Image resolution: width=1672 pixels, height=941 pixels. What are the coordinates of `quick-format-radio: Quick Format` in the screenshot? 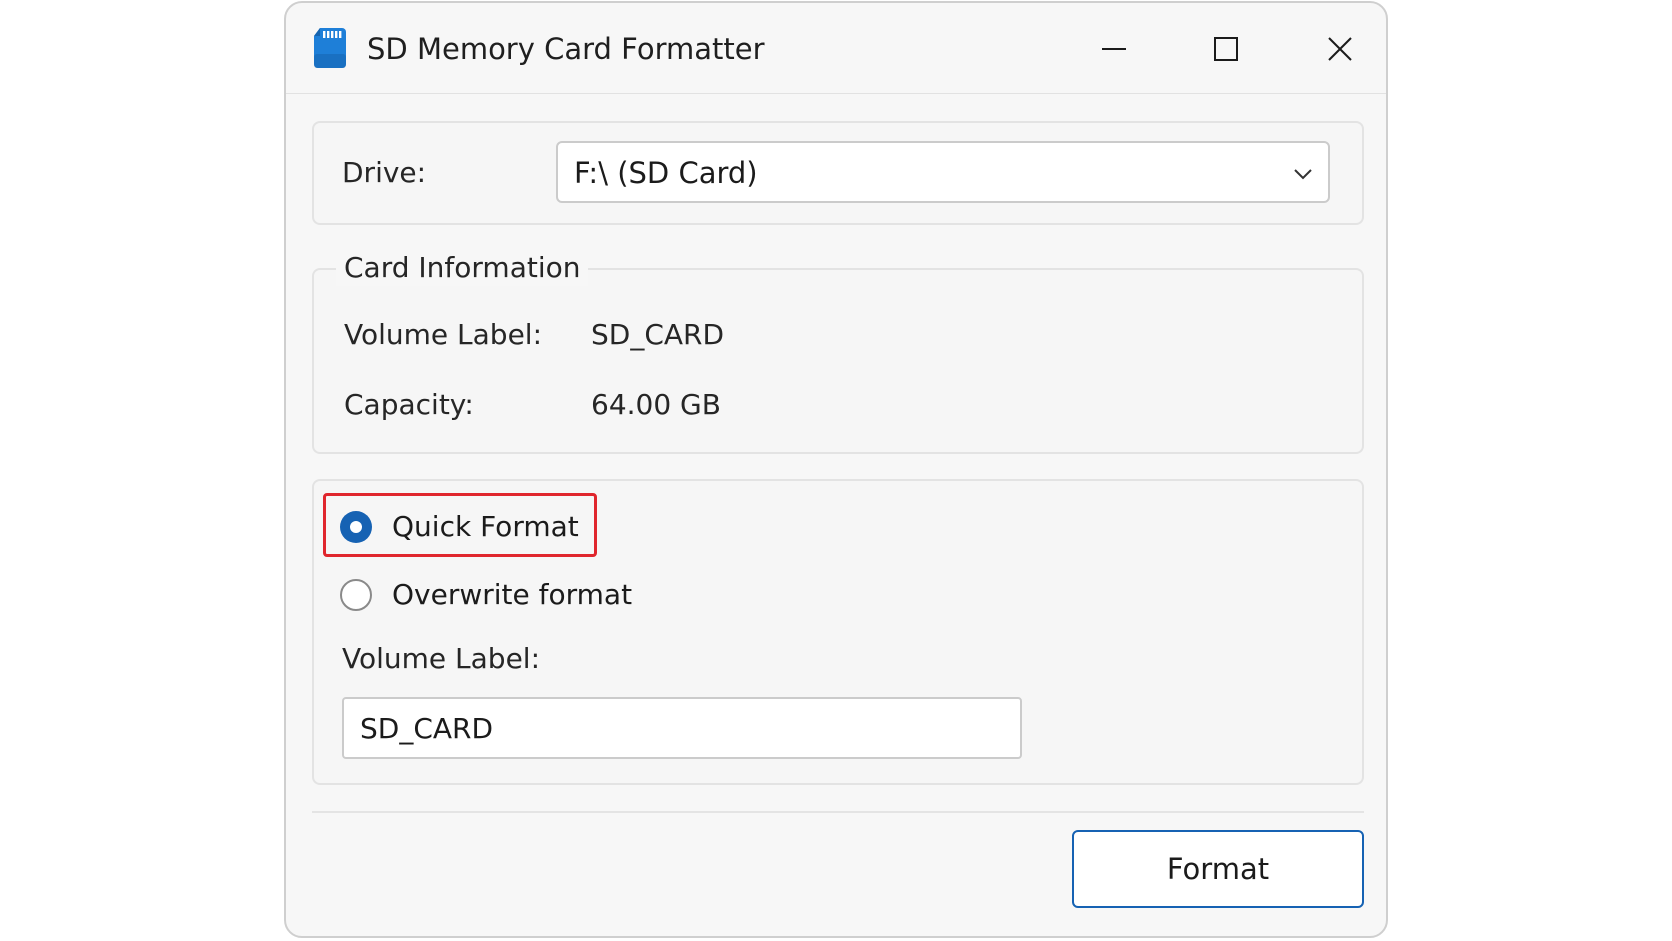 It's located at (459, 527).